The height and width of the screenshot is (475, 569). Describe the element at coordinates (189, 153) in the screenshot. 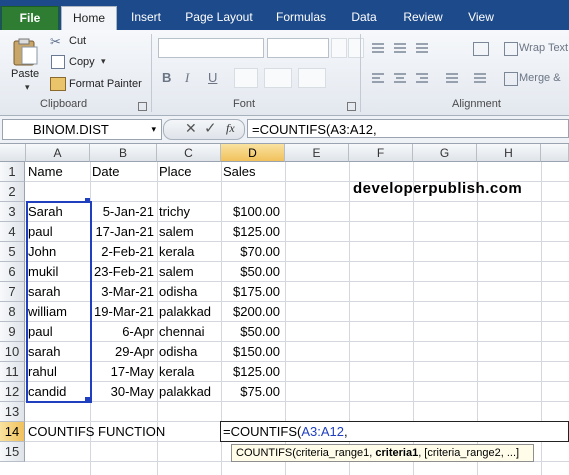

I see `column-header-c: C` at that location.